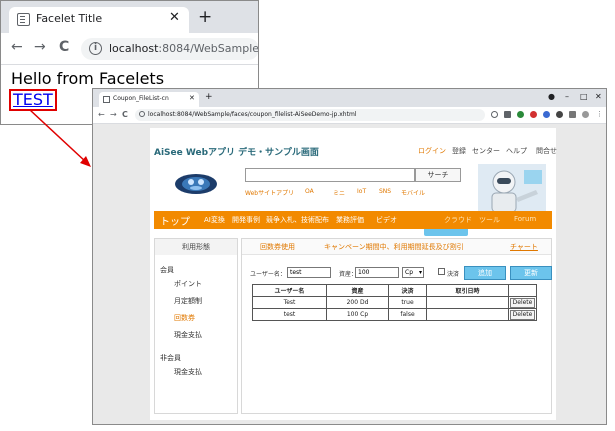  Describe the element at coordinates (525, 219) in the screenshot. I see `menu-forum: Forum` at that location.